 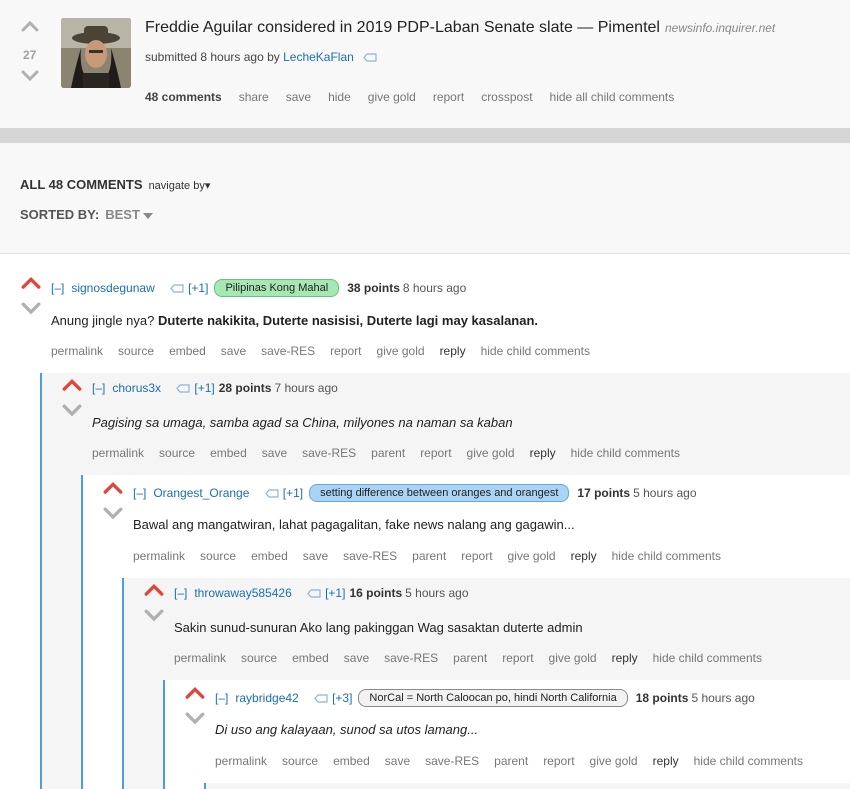 I want to click on post-tagline: submitted 8 hours ago by LecheKaFlan, so click(x=261, y=57).